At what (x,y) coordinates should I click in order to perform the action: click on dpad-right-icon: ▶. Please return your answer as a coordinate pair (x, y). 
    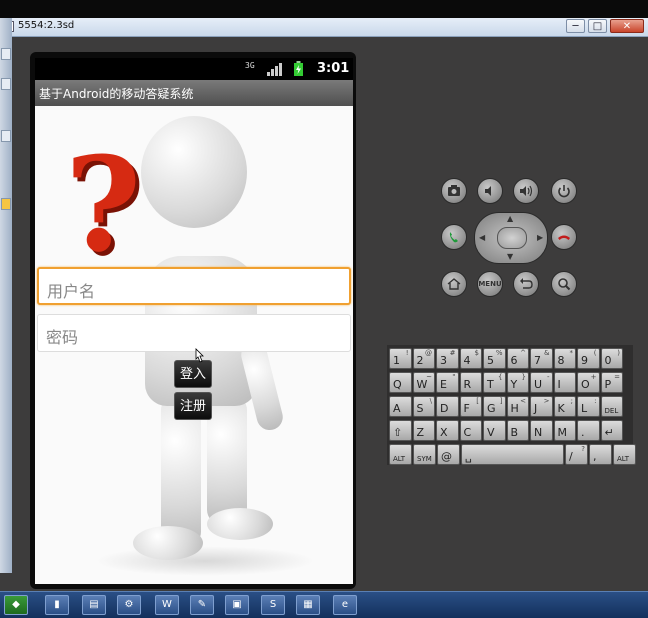
    Looking at the image, I should click on (540, 237).